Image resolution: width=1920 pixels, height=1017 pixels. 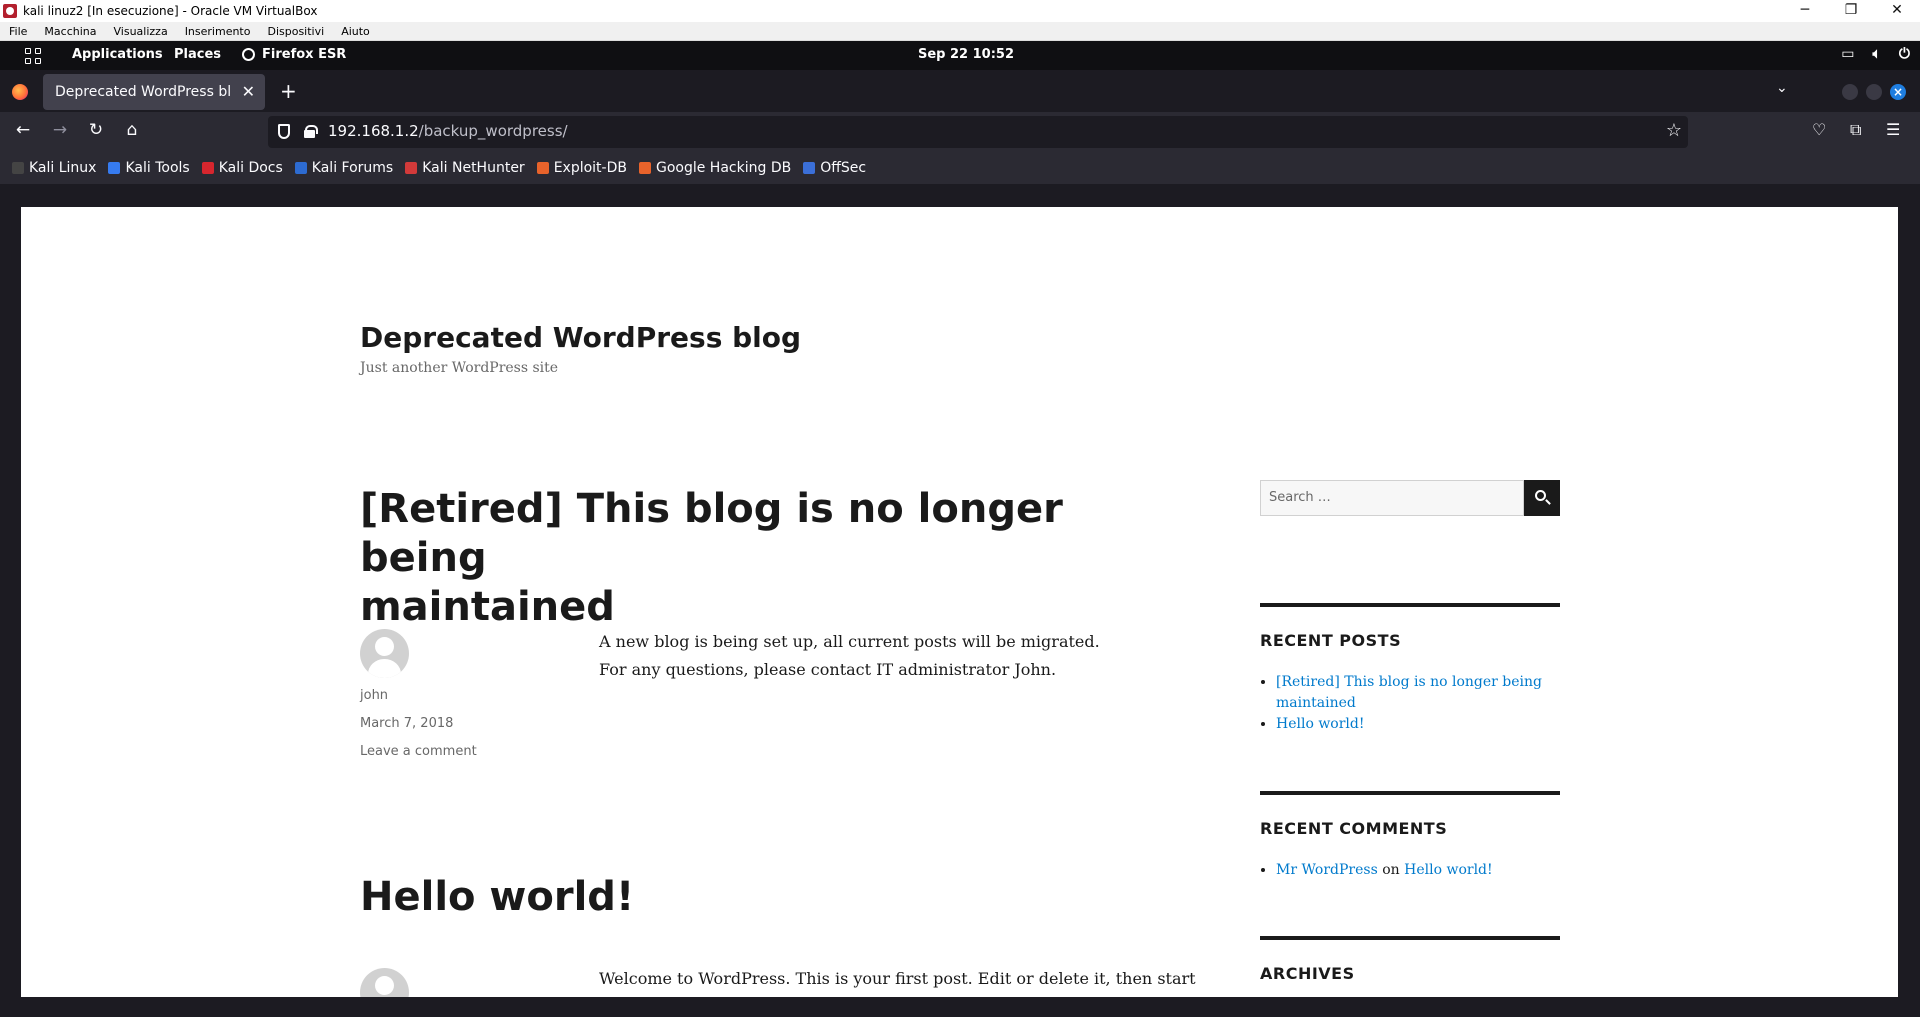 What do you see at coordinates (1855, 130) in the screenshot?
I see `extensions-icon: ⧉` at bounding box center [1855, 130].